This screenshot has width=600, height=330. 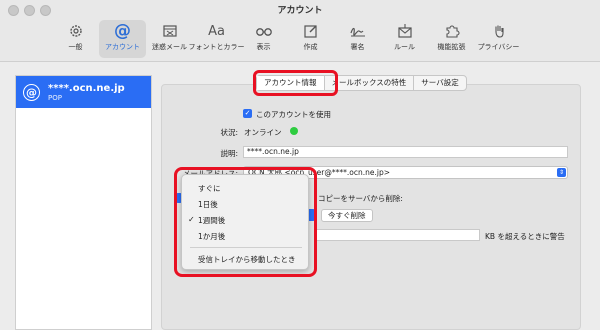 I want to click on enable-account-label: このアカウントを使用, so click(x=293, y=114).